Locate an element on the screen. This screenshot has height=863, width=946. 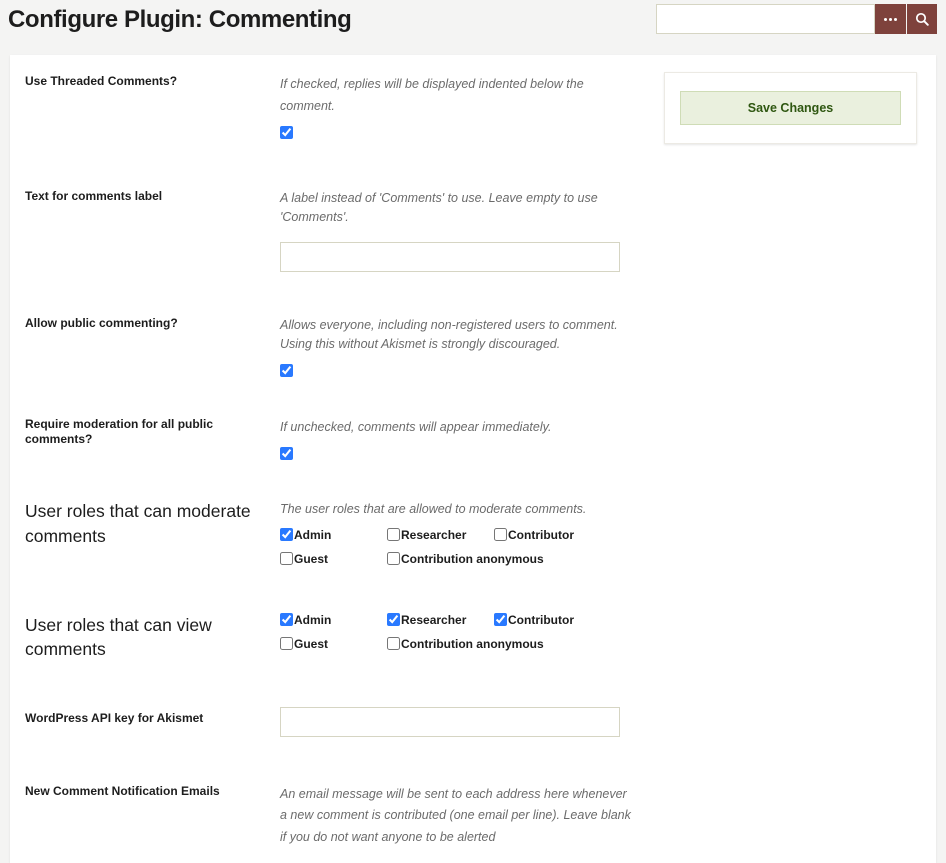
view-anonymous-checkbox is located at coordinates (393, 643).